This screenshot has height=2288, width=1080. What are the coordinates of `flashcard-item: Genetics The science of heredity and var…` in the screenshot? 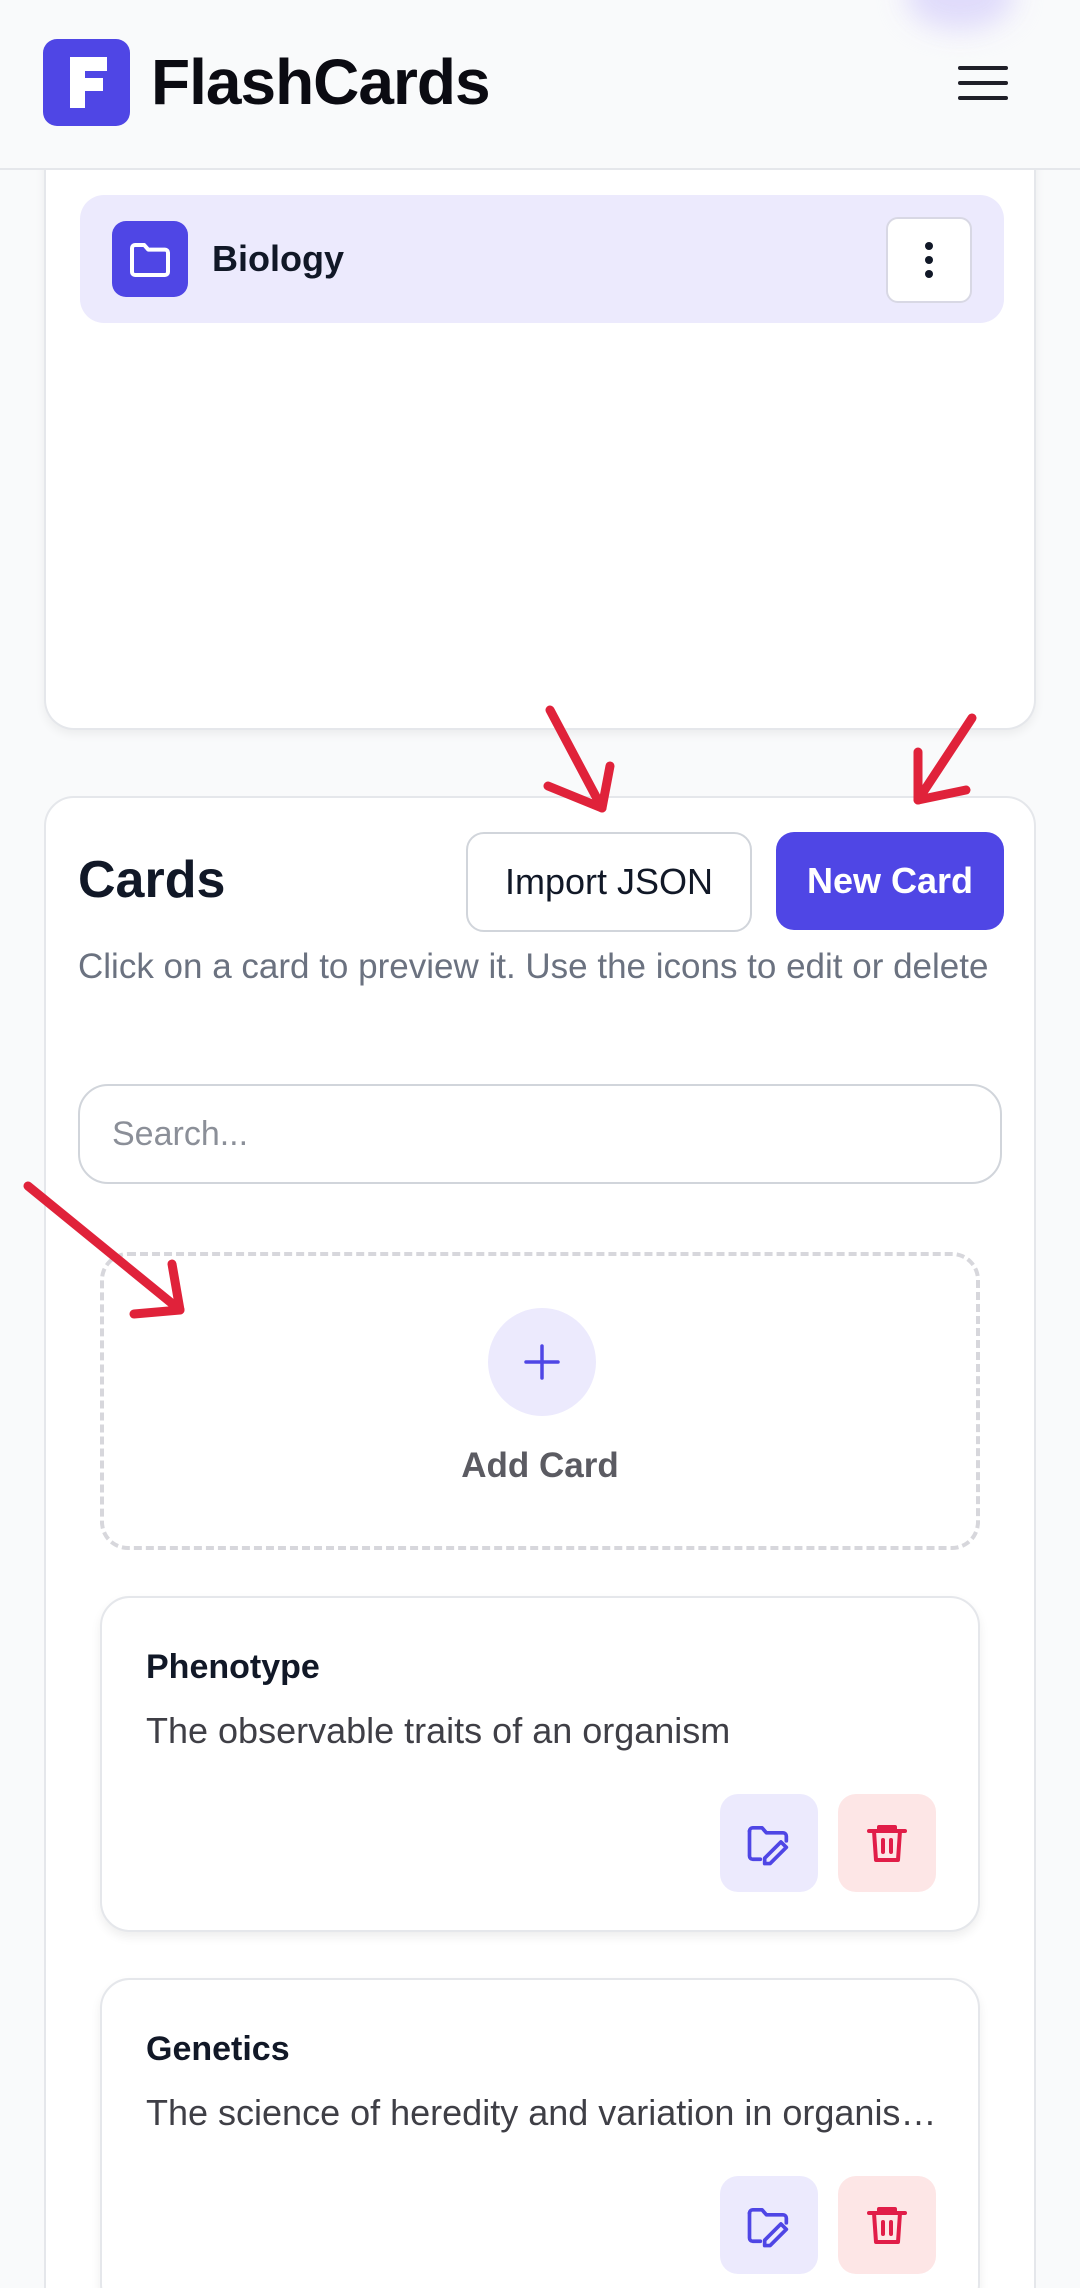 It's located at (540, 2133).